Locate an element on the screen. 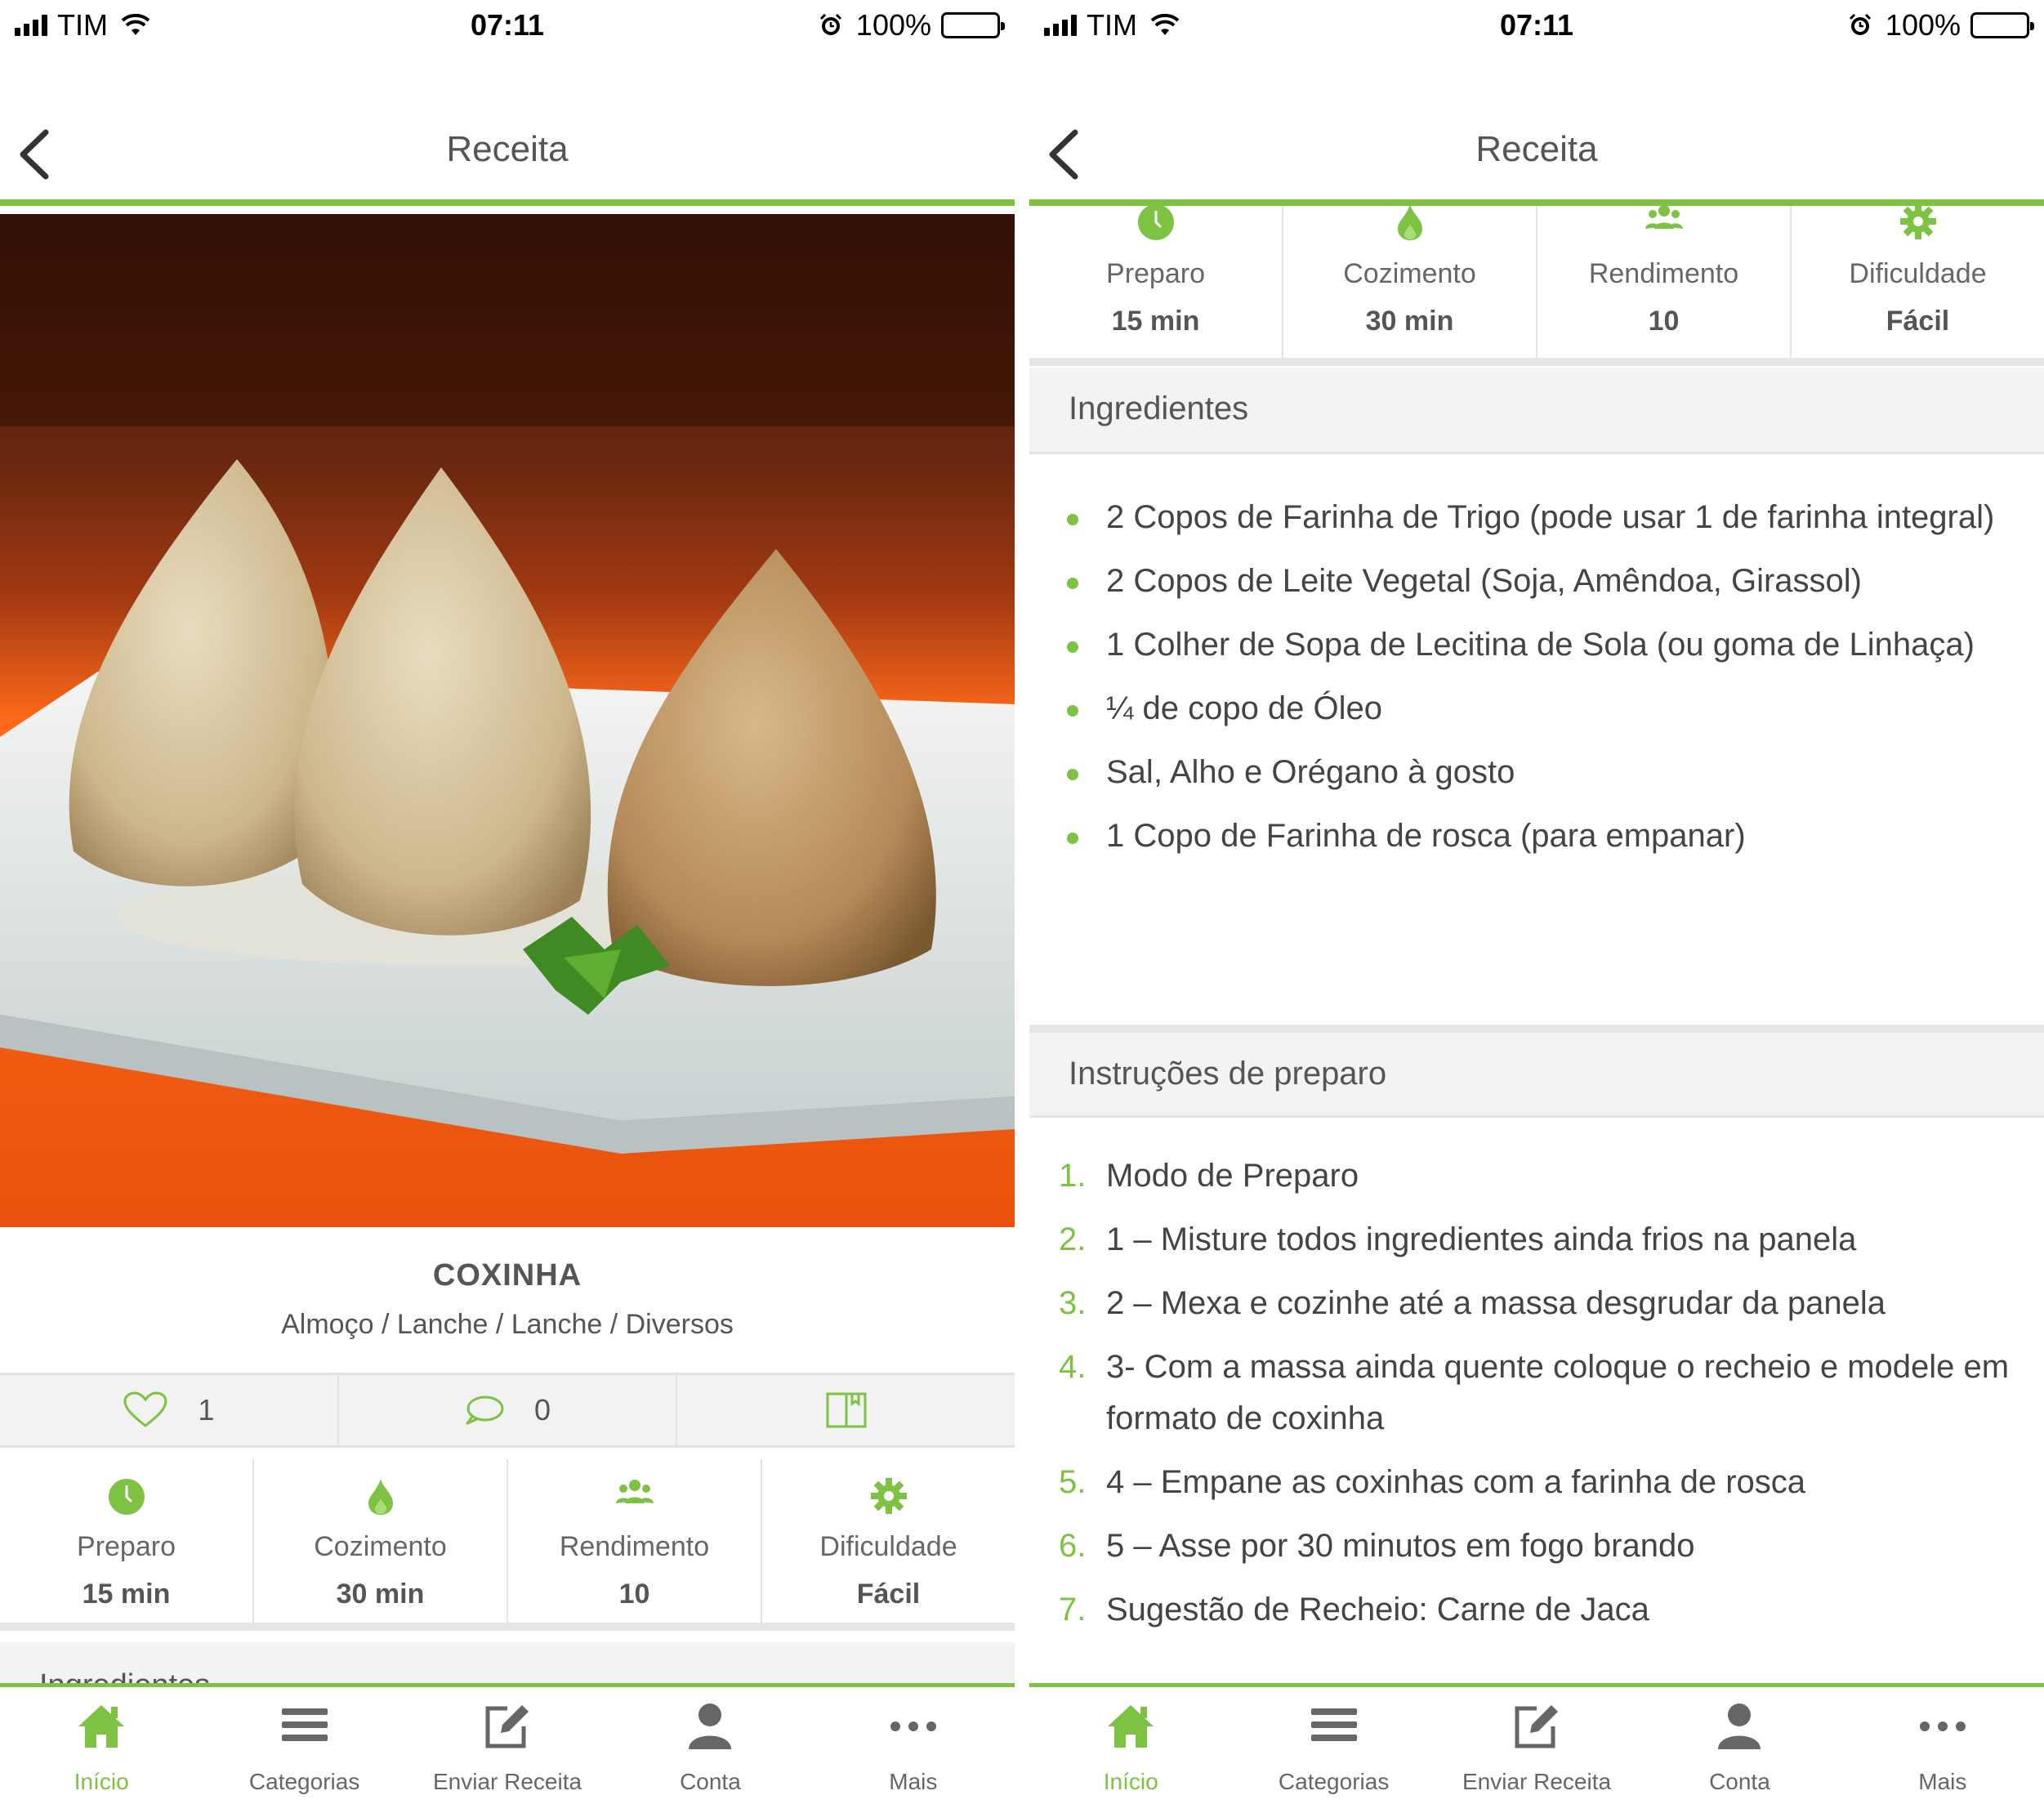 The height and width of the screenshot is (1804, 2044). list-item: Sal, Alho e Orégano à gosto is located at coordinates (1524, 772).